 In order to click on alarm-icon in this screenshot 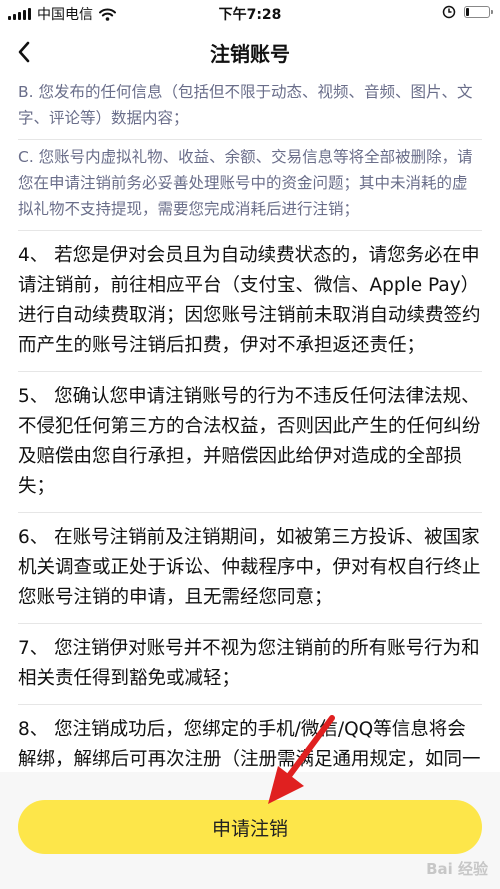, I will do `click(449, 12)`.